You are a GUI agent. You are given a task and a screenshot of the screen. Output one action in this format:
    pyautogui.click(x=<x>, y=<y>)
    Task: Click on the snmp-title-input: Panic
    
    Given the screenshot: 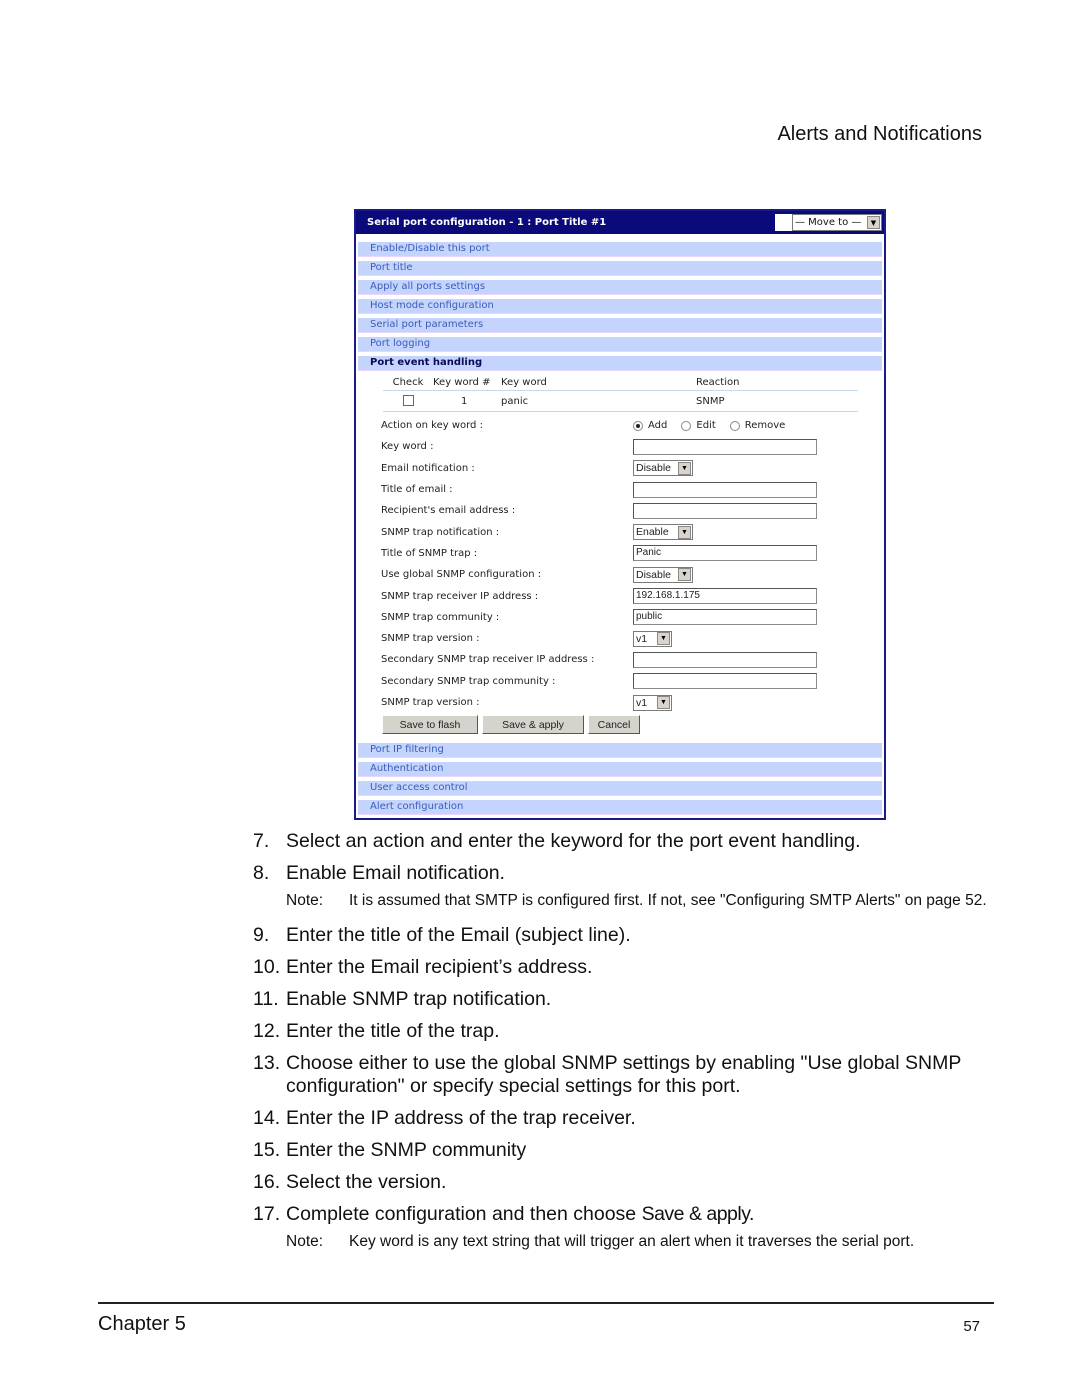 What is the action you would take?
    pyautogui.click(x=725, y=553)
    